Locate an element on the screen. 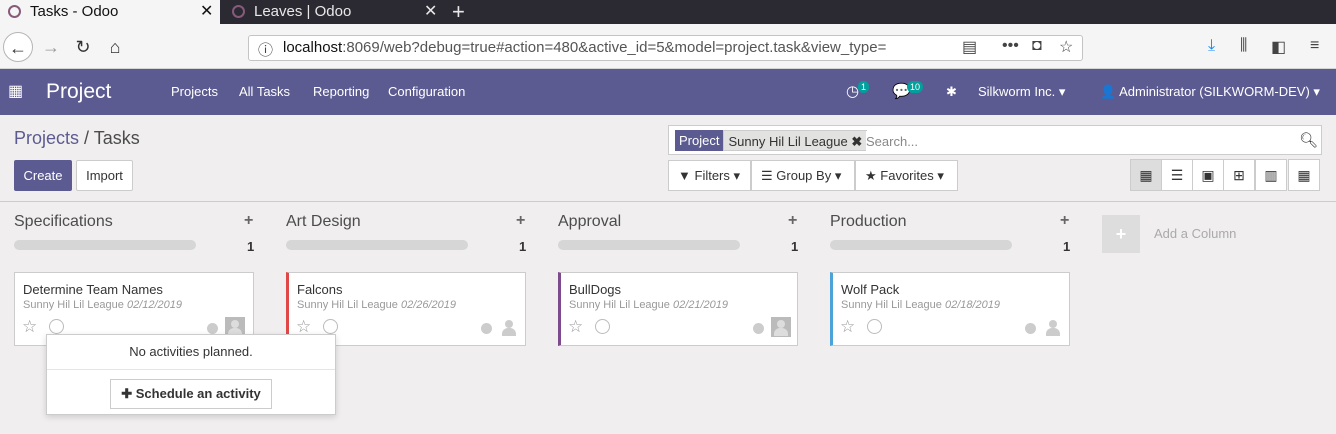  facet-value: Sunny Hil Lil League ✖ is located at coordinates (795, 140).